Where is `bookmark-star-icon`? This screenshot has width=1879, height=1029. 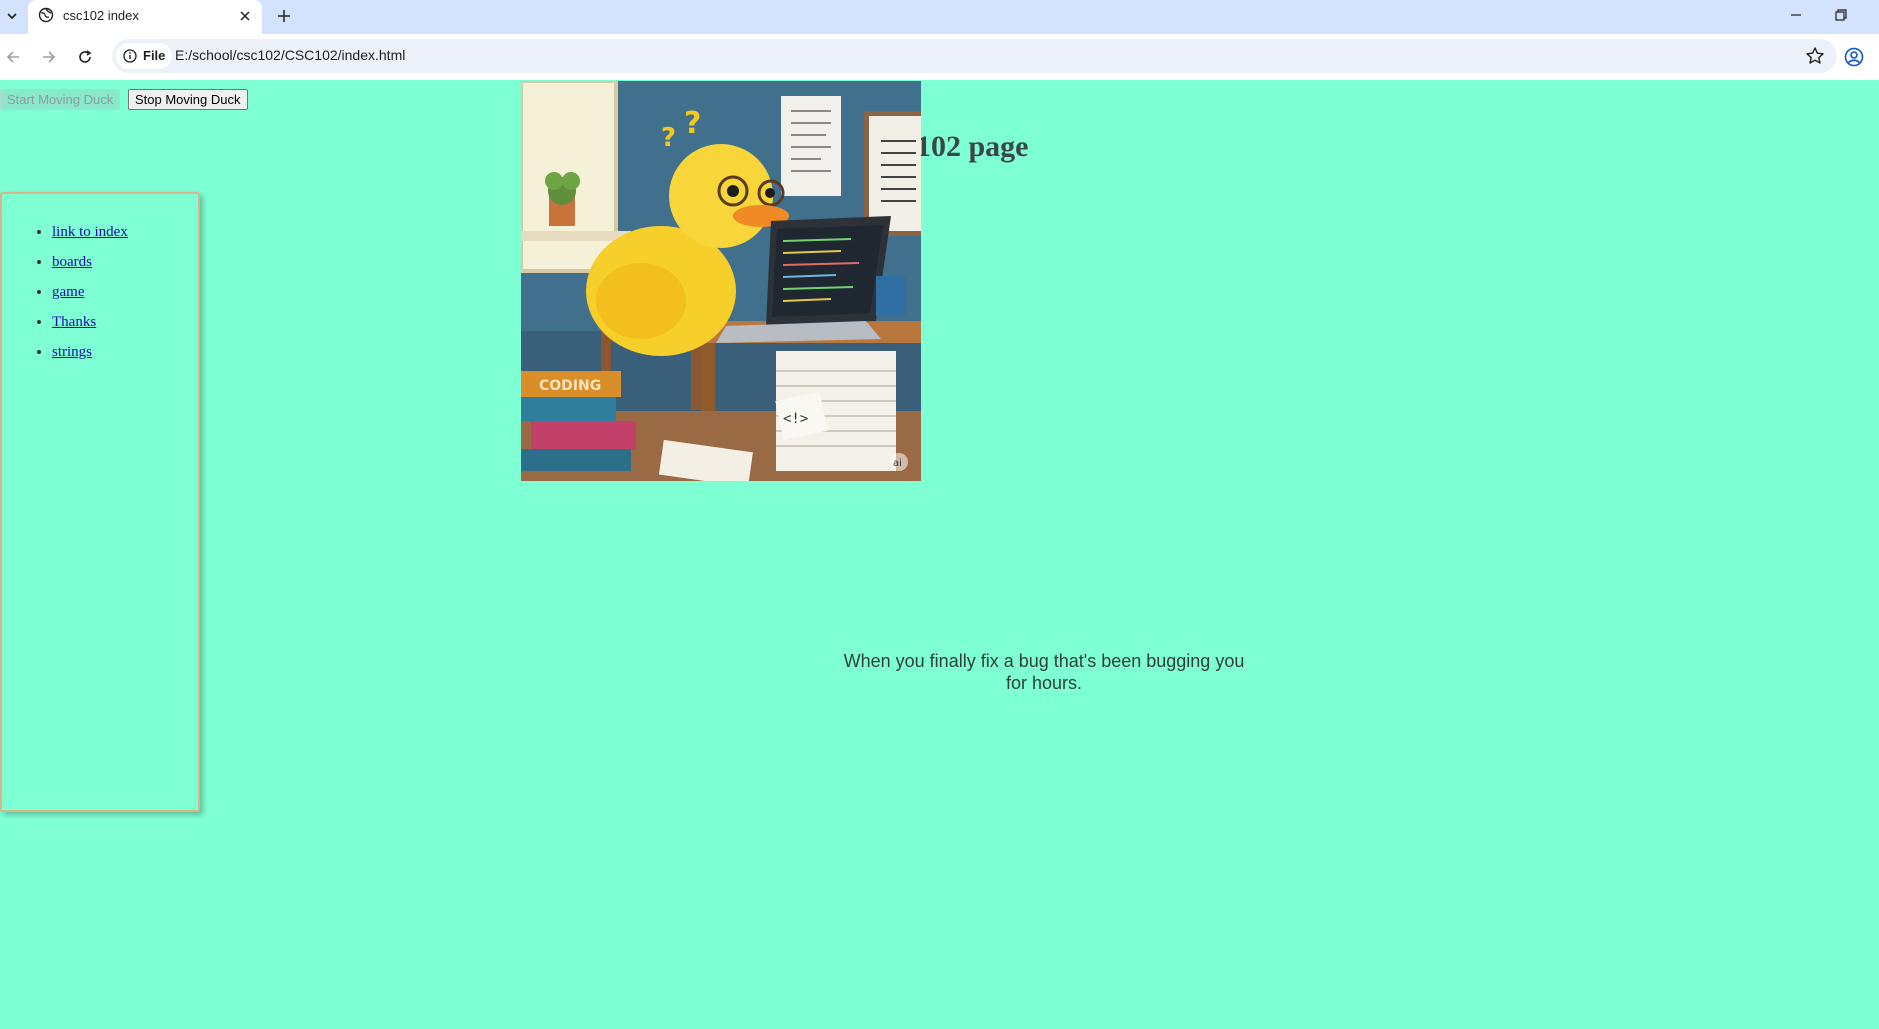
bookmark-star-icon is located at coordinates (1815, 56).